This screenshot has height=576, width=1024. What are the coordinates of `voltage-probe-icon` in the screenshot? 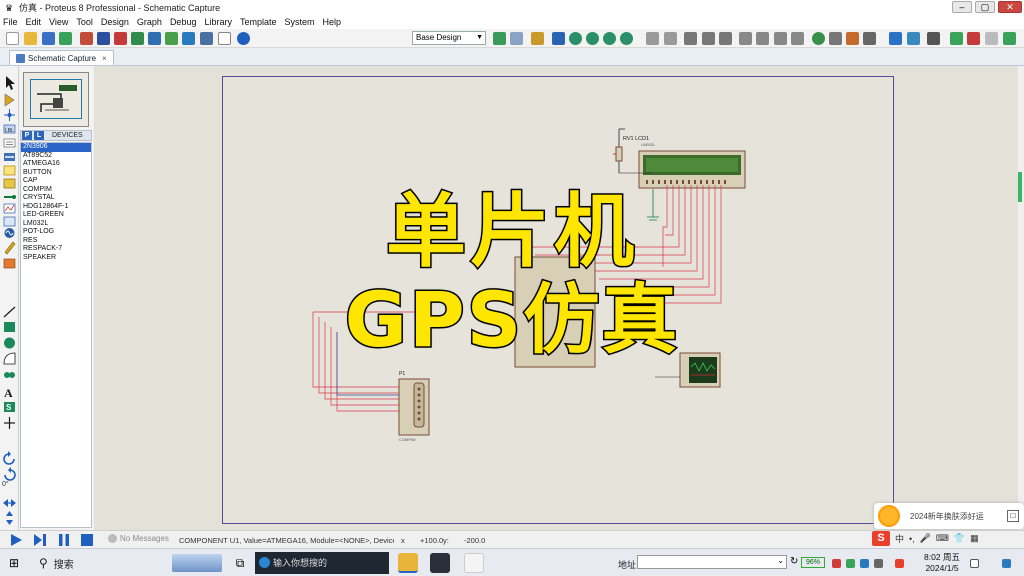 It's located at (10, 248).